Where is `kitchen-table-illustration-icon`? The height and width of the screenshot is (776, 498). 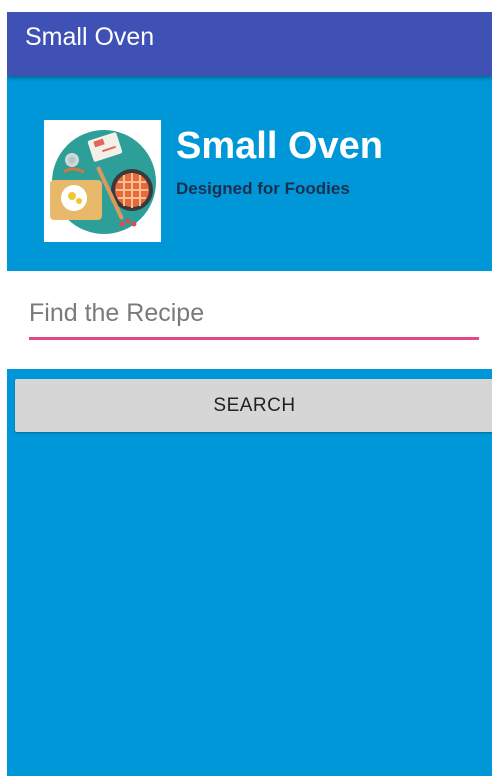 kitchen-table-illustration-icon is located at coordinates (102, 181).